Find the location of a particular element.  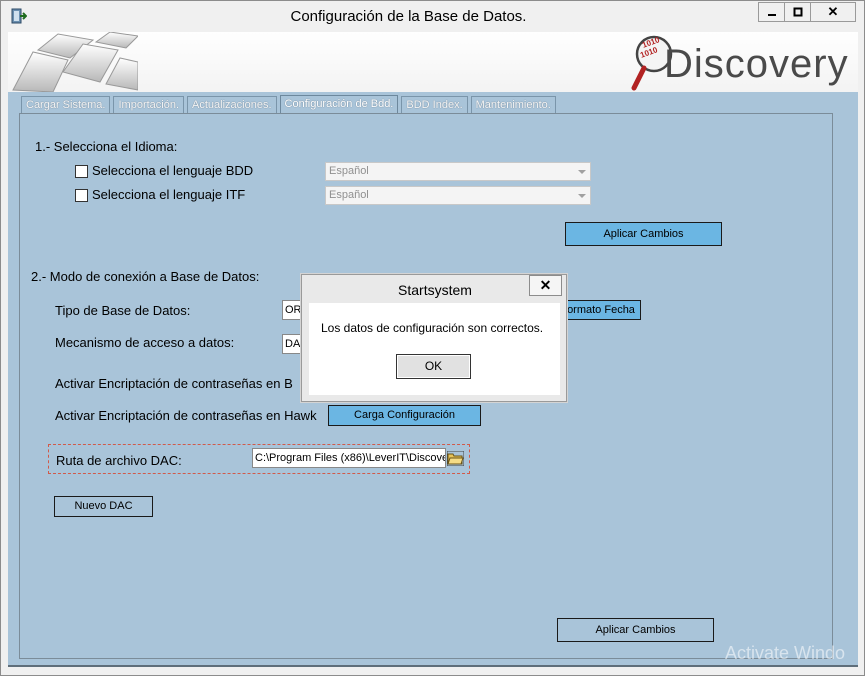

minimize-icon is located at coordinates (771, 15).